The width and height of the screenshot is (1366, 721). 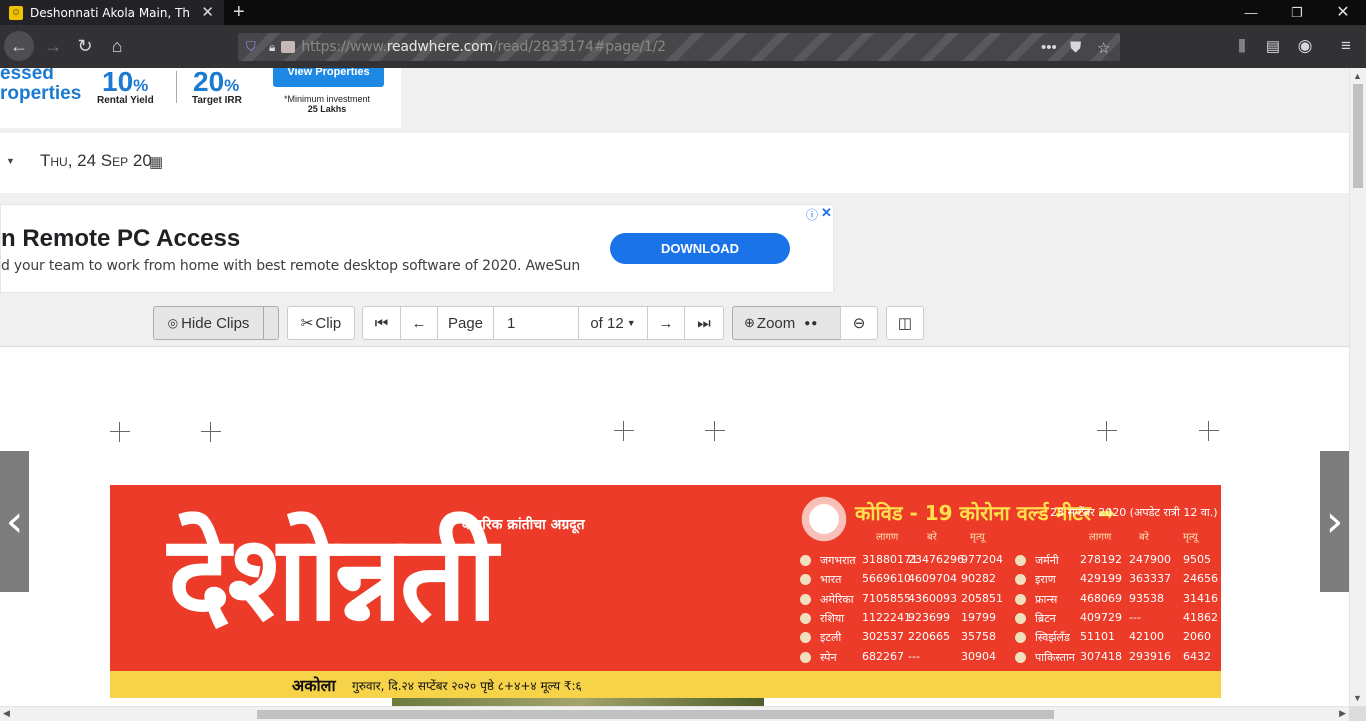 What do you see at coordinates (578, 702) in the screenshot?
I see `page-photo-strip` at bounding box center [578, 702].